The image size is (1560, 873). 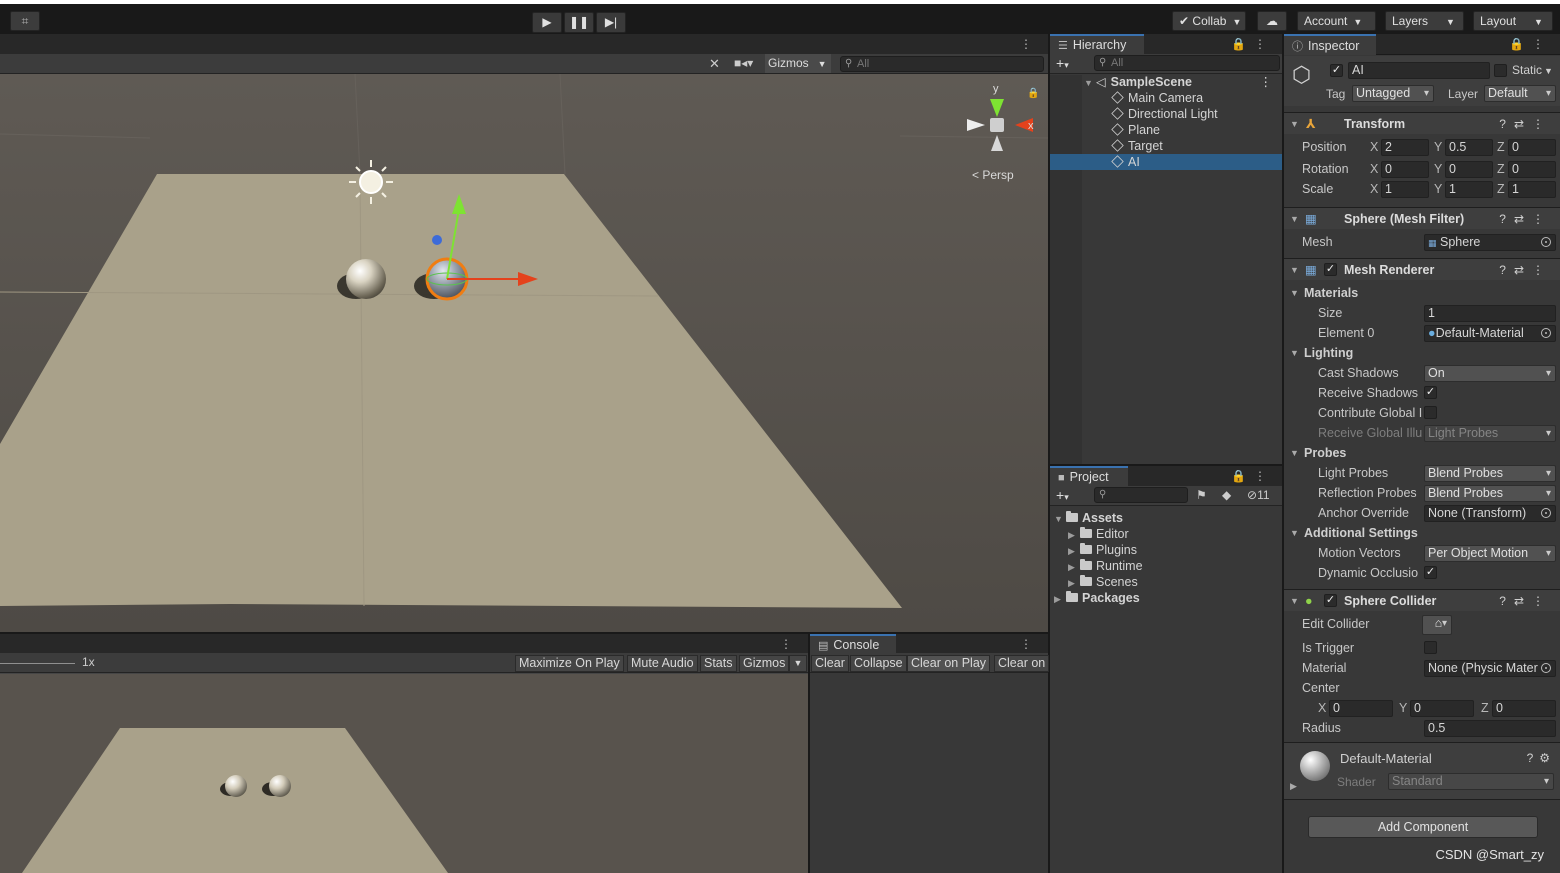 What do you see at coordinates (1422, 771) in the screenshot?
I see `material-section: ▶ Default-Material ?⚙ Shader Standard` at bounding box center [1422, 771].